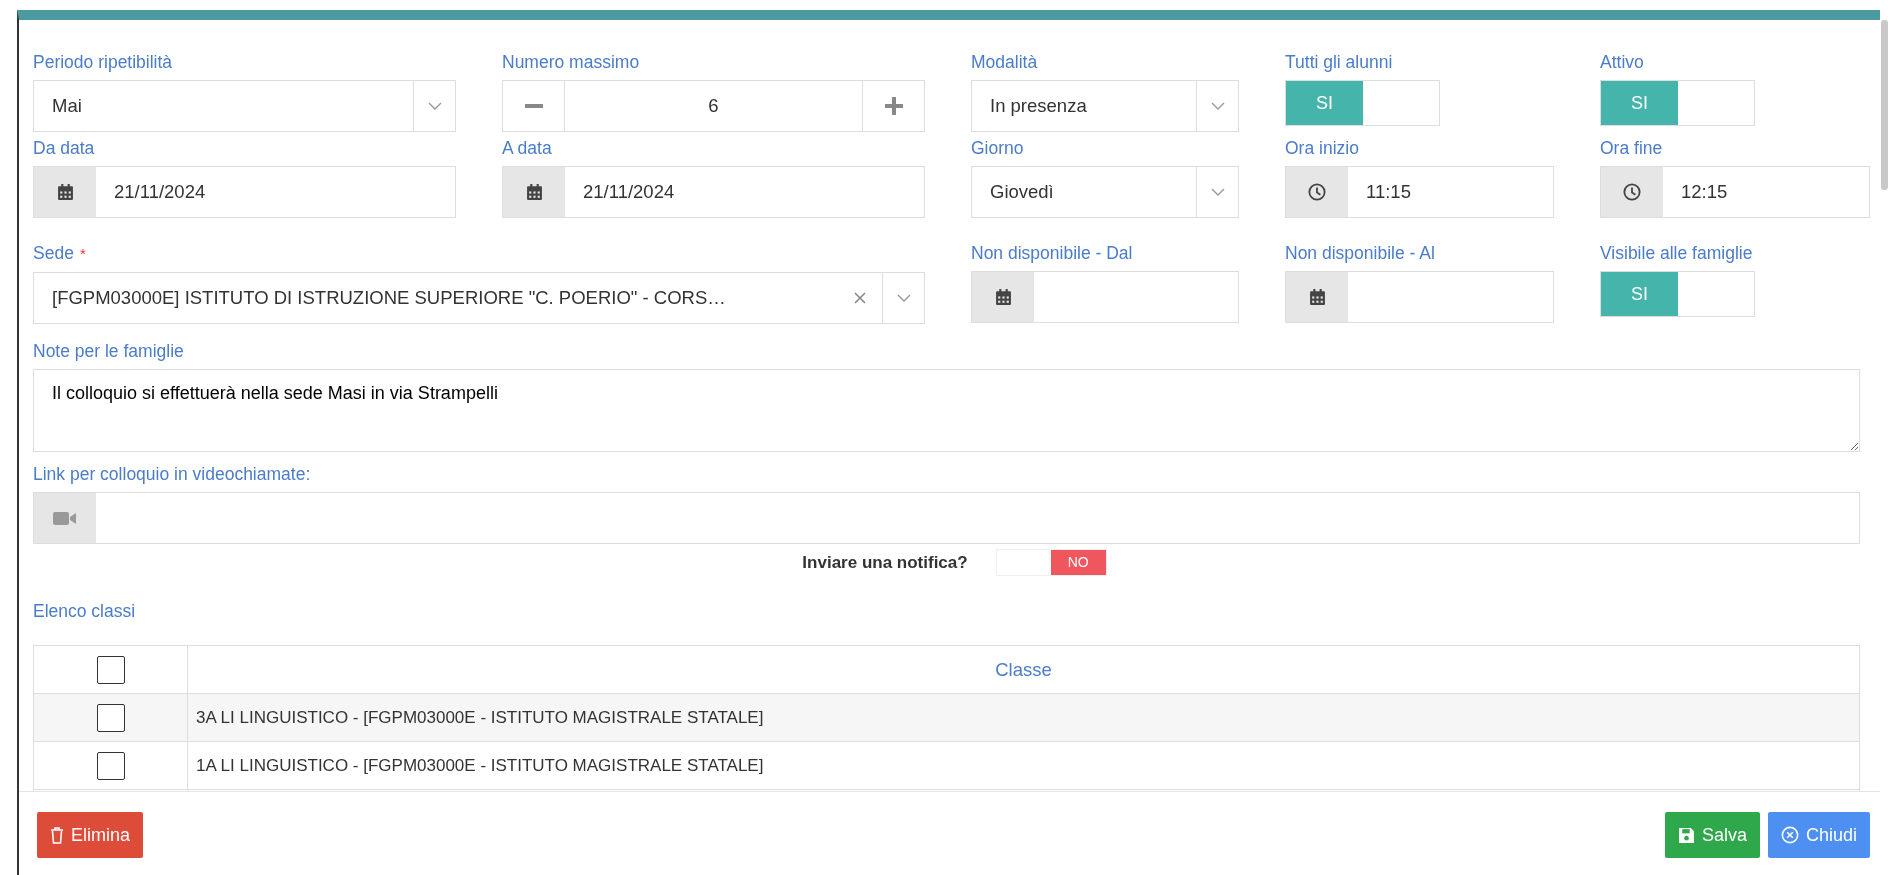 The height and width of the screenshot is (875, 1890). I want to click on select-all-checkbox, so click(110, 669).